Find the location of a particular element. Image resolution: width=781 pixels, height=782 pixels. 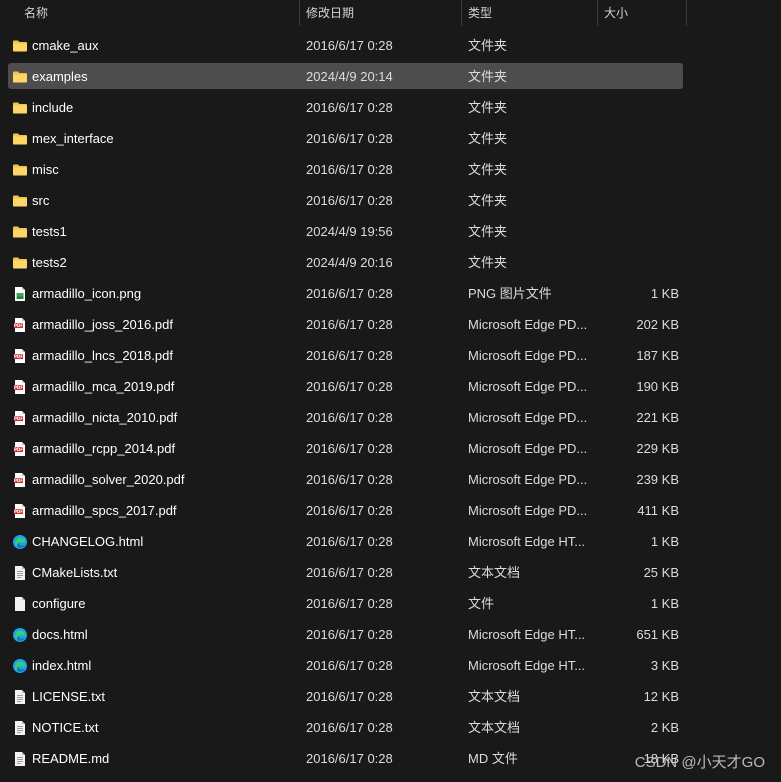

file-size: 239 KB is located at coordinates (657, 479).